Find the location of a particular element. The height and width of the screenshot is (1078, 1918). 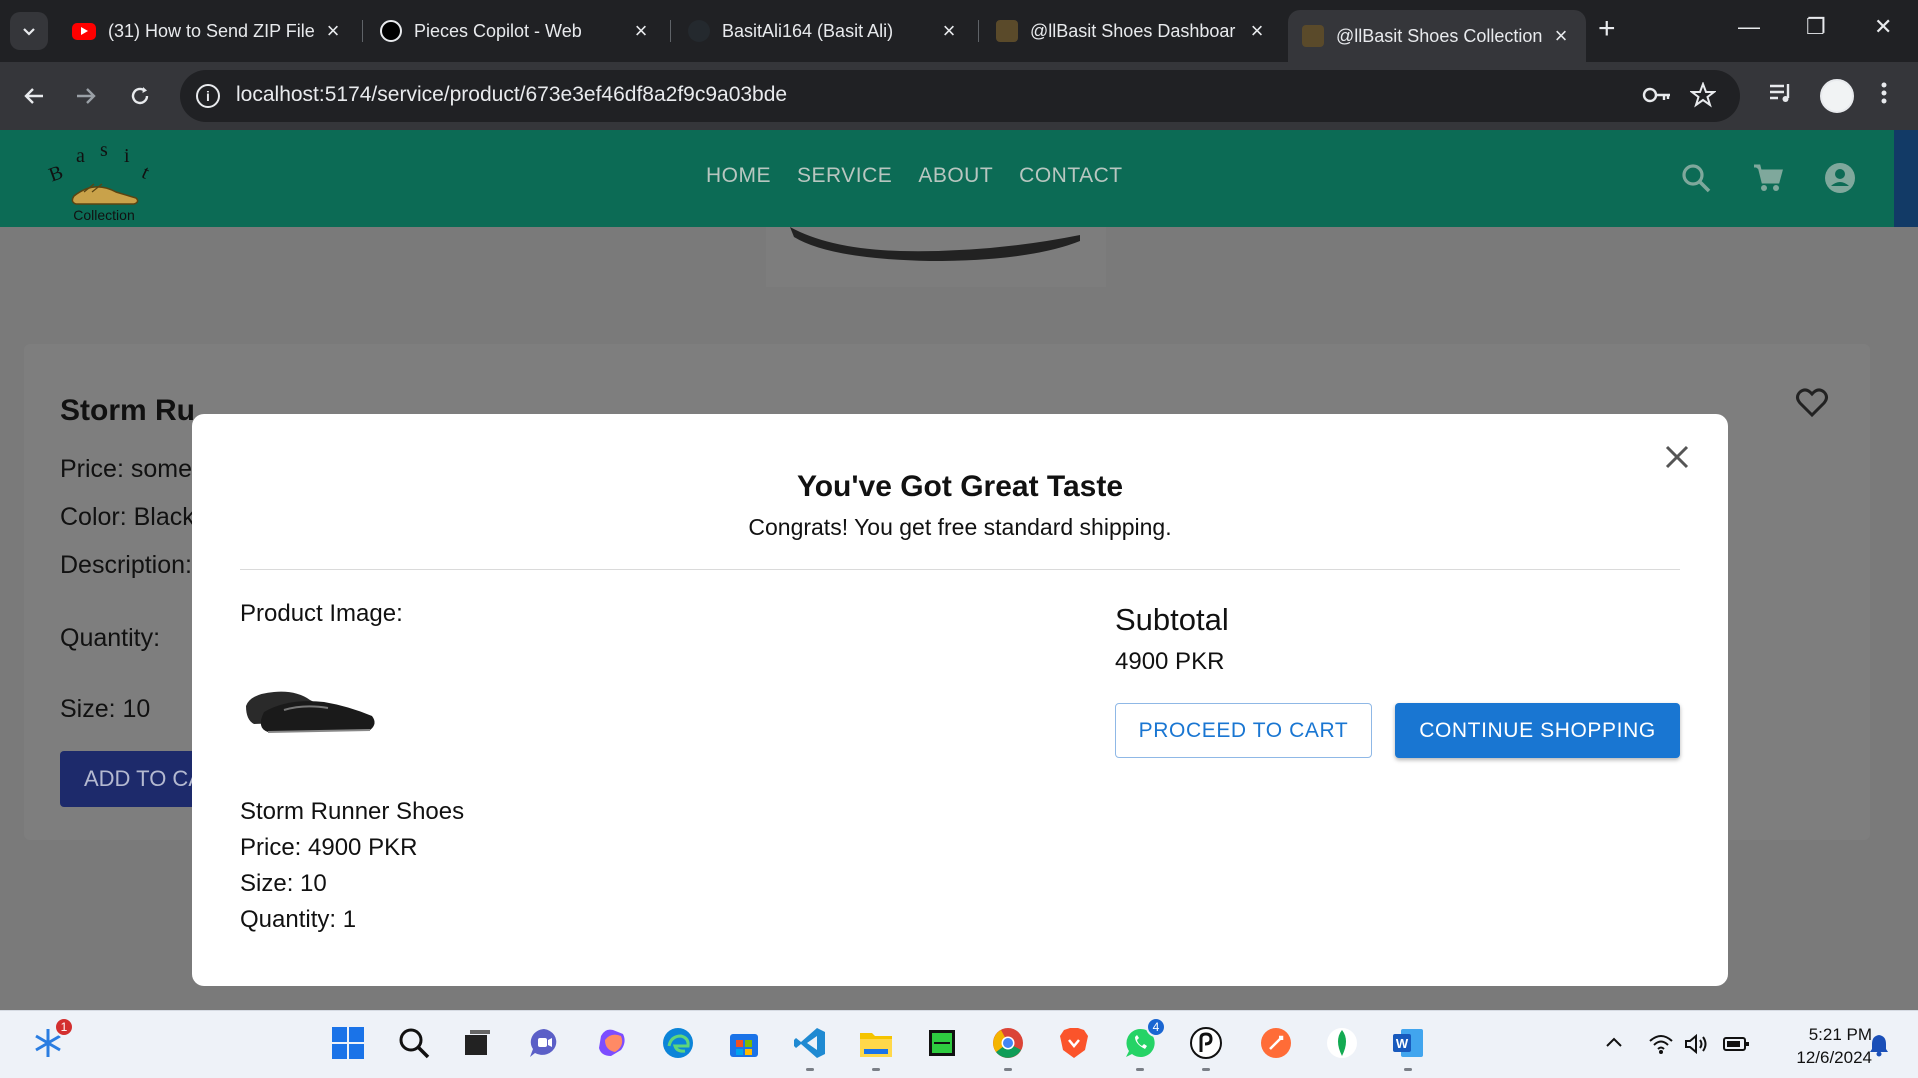

subtotal-label: Subtotal is located at coordinates (1172, 619).